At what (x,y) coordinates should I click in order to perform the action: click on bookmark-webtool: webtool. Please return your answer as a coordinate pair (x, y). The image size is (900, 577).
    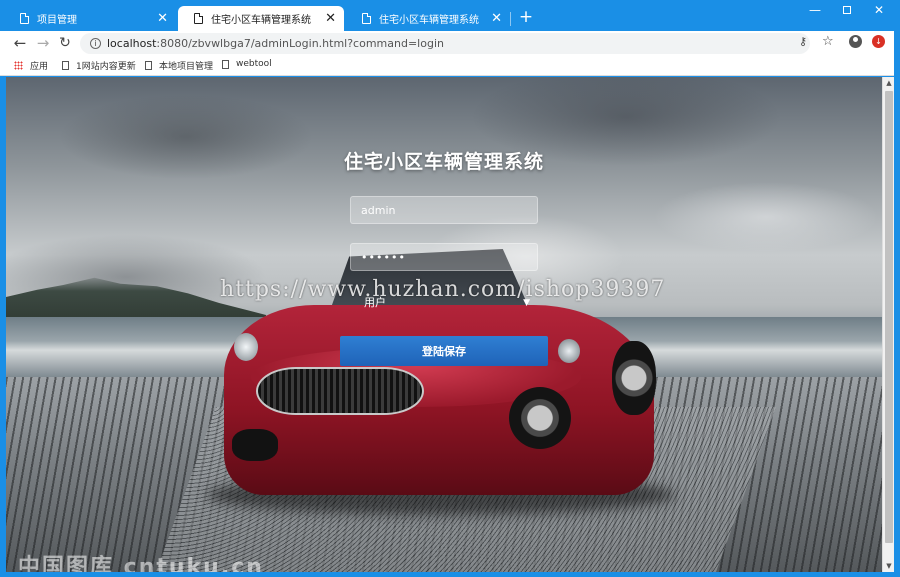
    Looking at the image, I should click on (247, 64).